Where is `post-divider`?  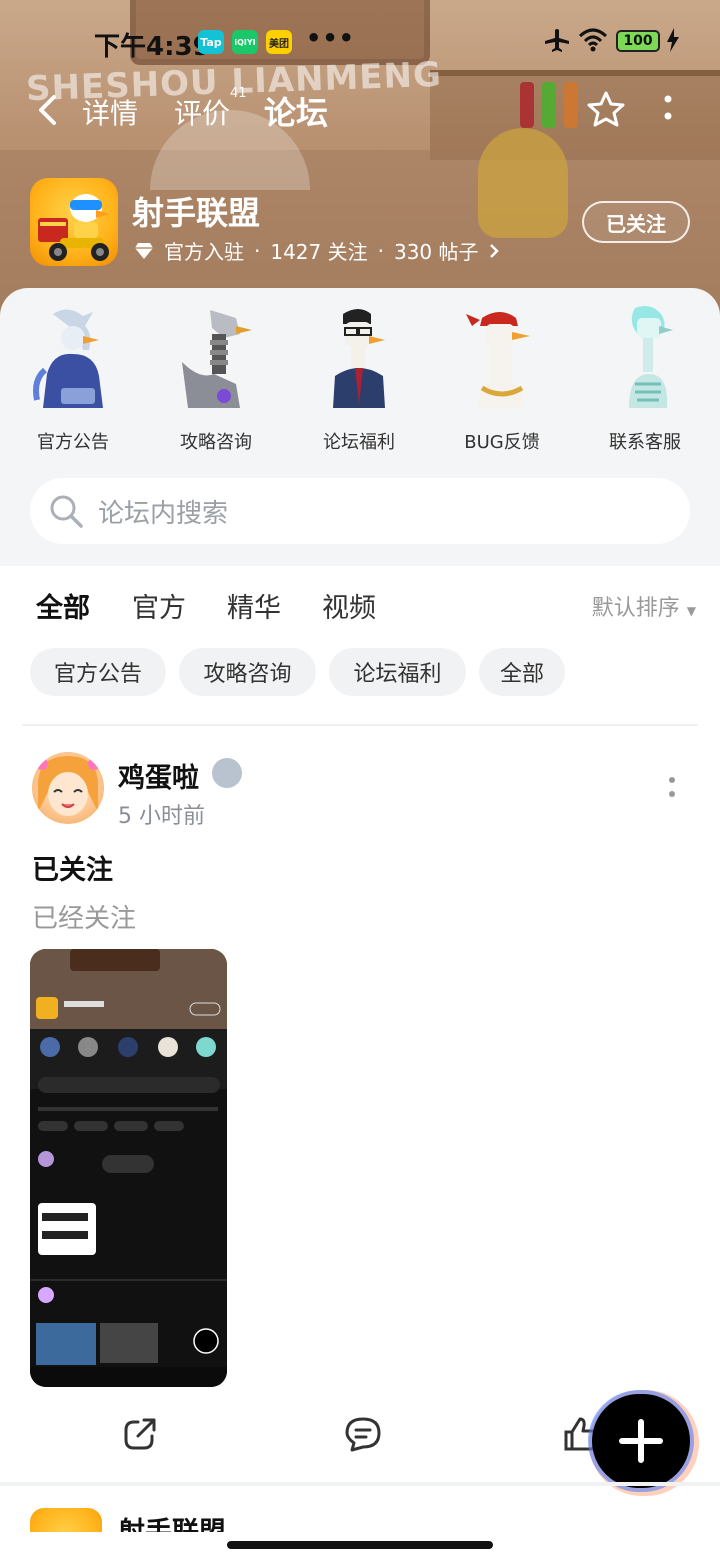
post-divider is located at coordinates (360, 1484).